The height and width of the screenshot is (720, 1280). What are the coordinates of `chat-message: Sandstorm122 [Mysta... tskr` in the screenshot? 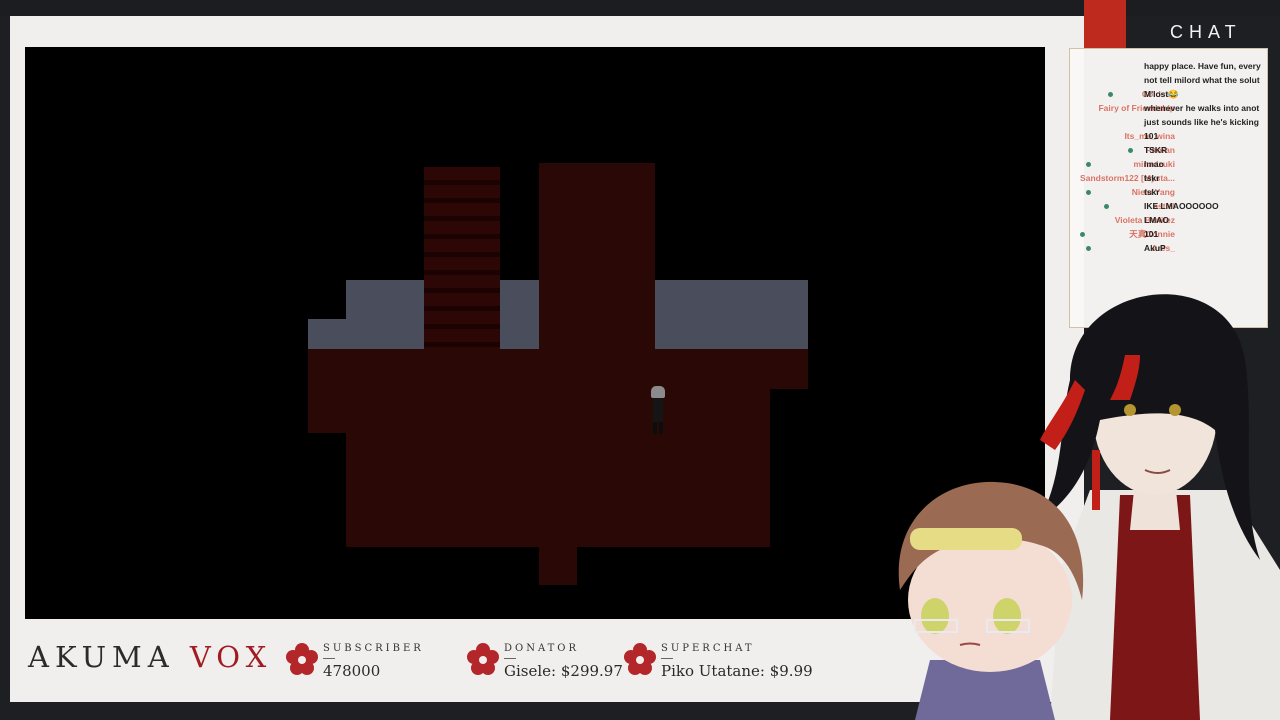 It's located at (1168, 178).